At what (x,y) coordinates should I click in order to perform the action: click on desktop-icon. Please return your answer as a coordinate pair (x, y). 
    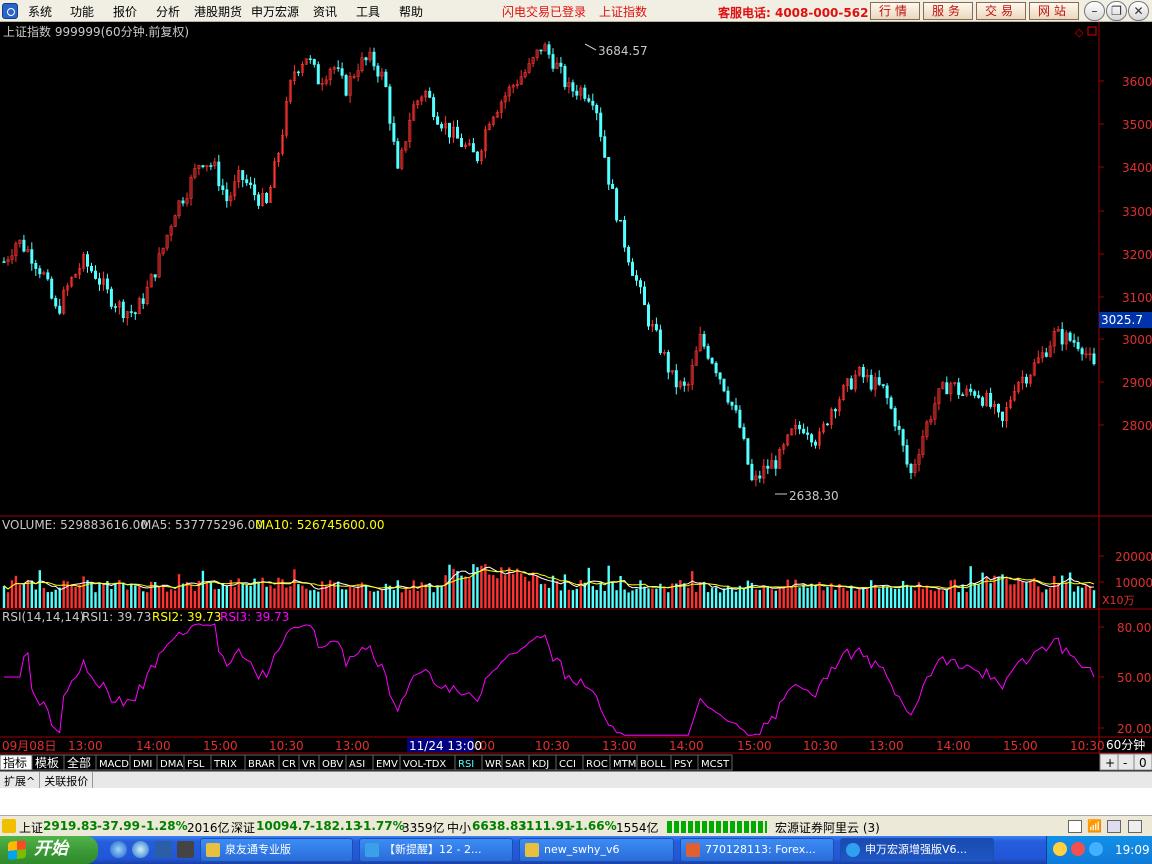
    Looking at the image, I should click on (163, 849).